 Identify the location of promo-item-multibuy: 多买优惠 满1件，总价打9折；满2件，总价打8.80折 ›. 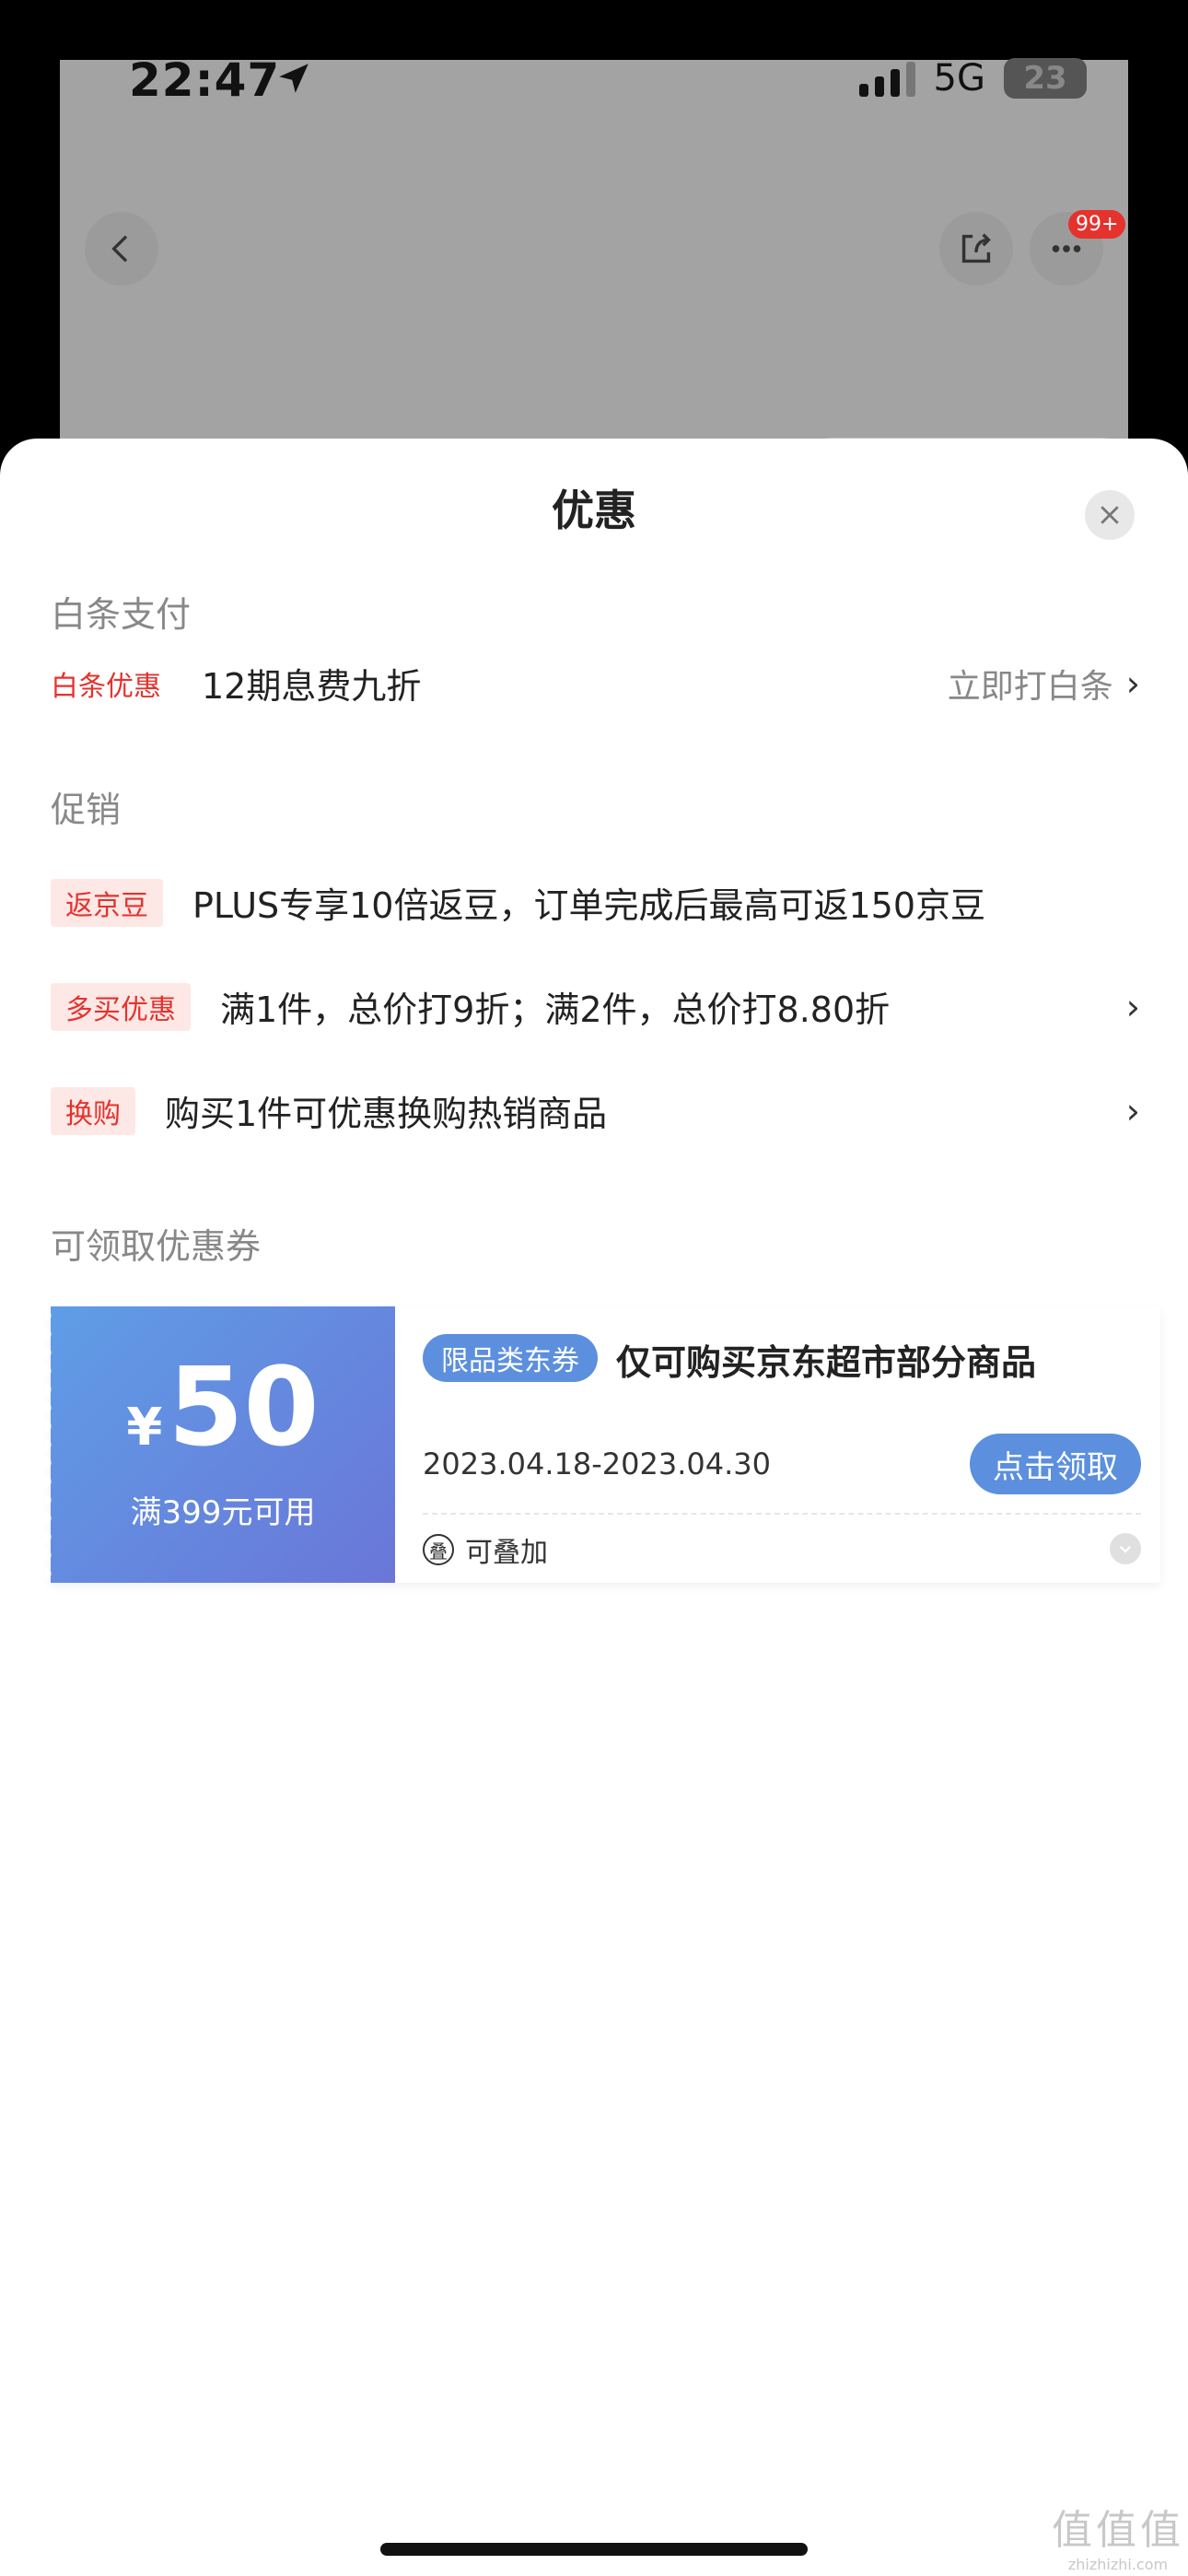
(595, 1006).